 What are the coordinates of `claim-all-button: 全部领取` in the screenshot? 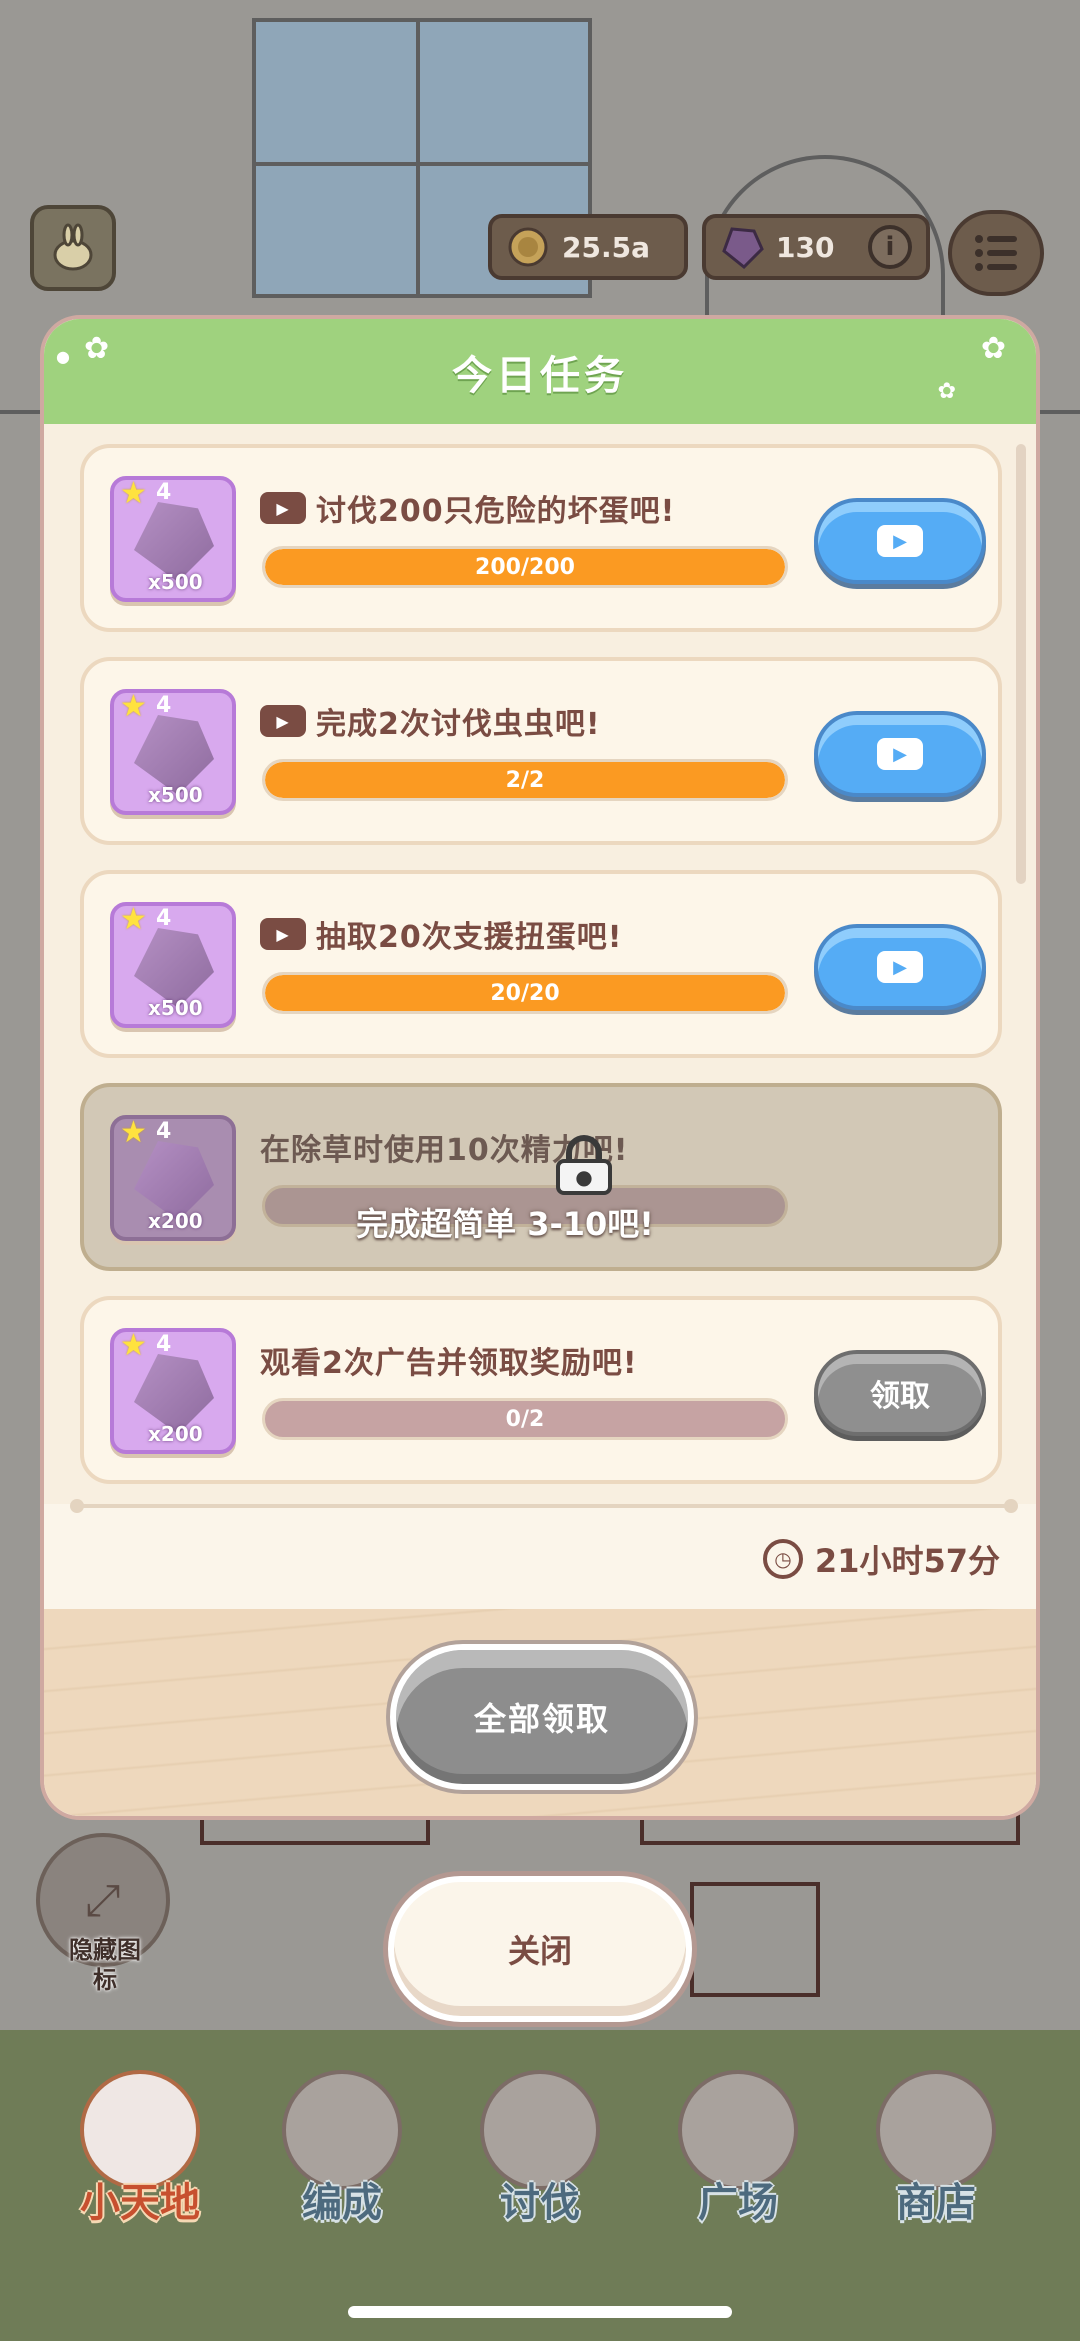 It's located at (542, 1717).